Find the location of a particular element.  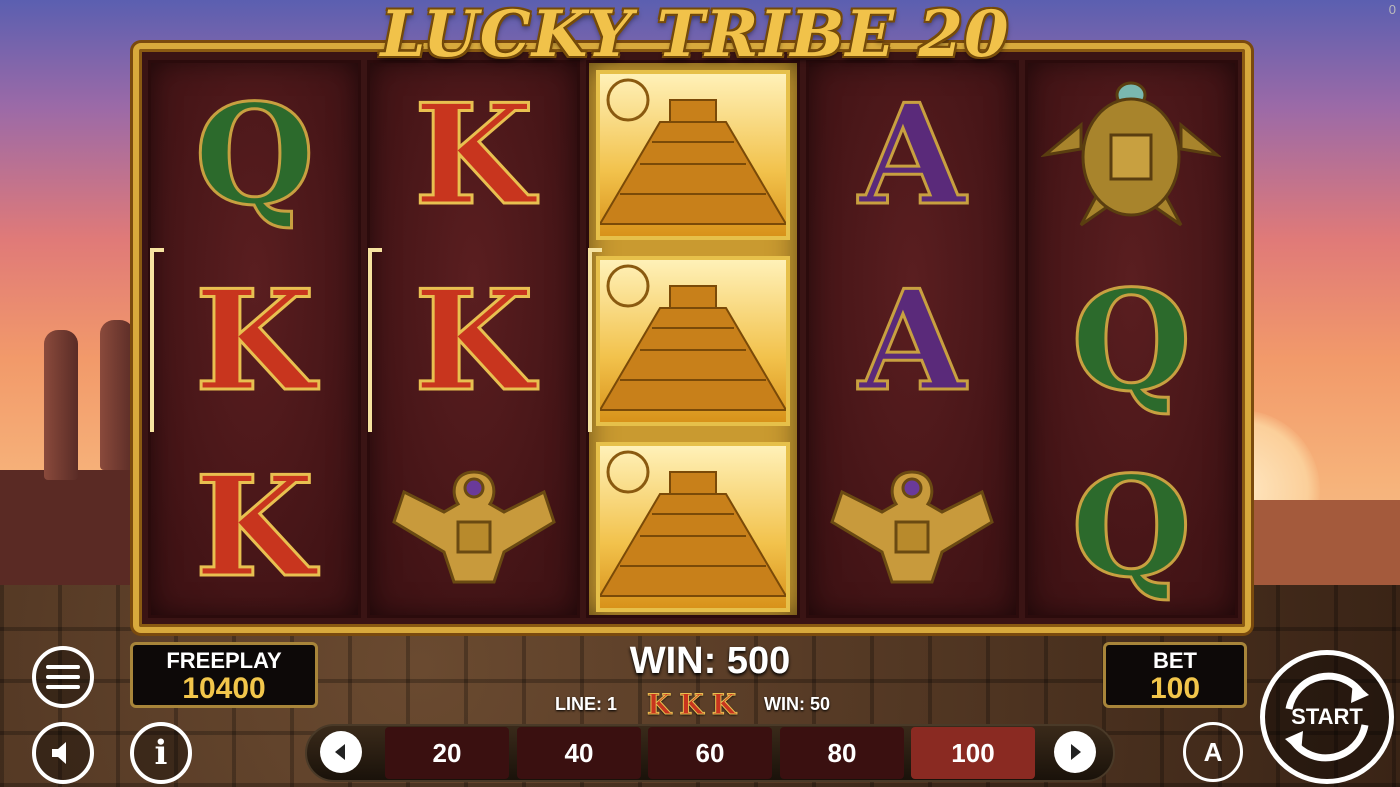

bet-option-80: 80 is located at coordinates (842, 753).